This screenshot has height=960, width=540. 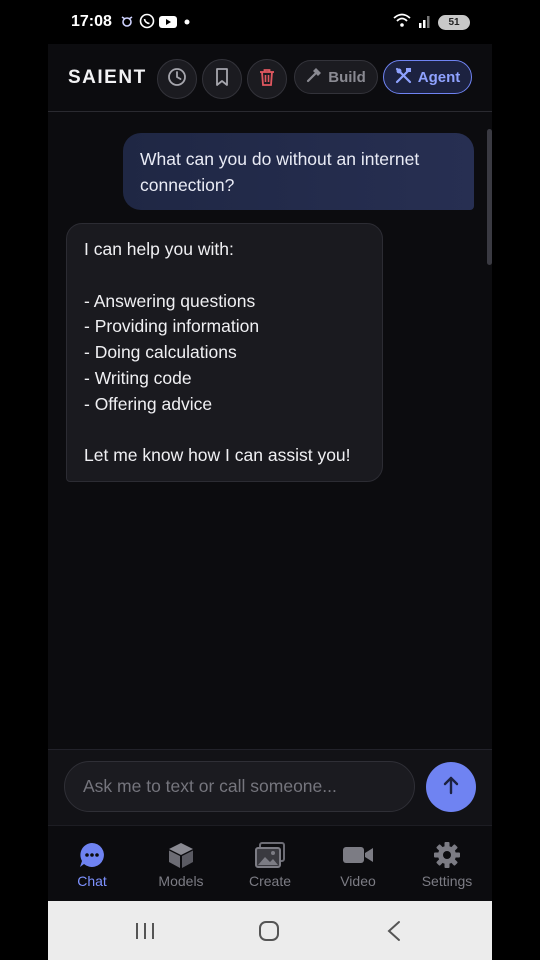 What do you see at coordinates (489, 197) in the screenshot?
I see `chat-scrollbar` at bounding box center [489, 197].